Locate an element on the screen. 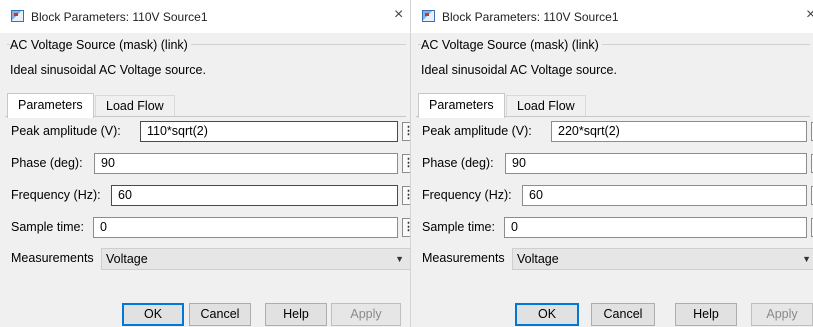 The height and width of the screenshot is (327, 813). peak-amplitude-input: 110*sqrt(2) is located at coordinates (269, 131).